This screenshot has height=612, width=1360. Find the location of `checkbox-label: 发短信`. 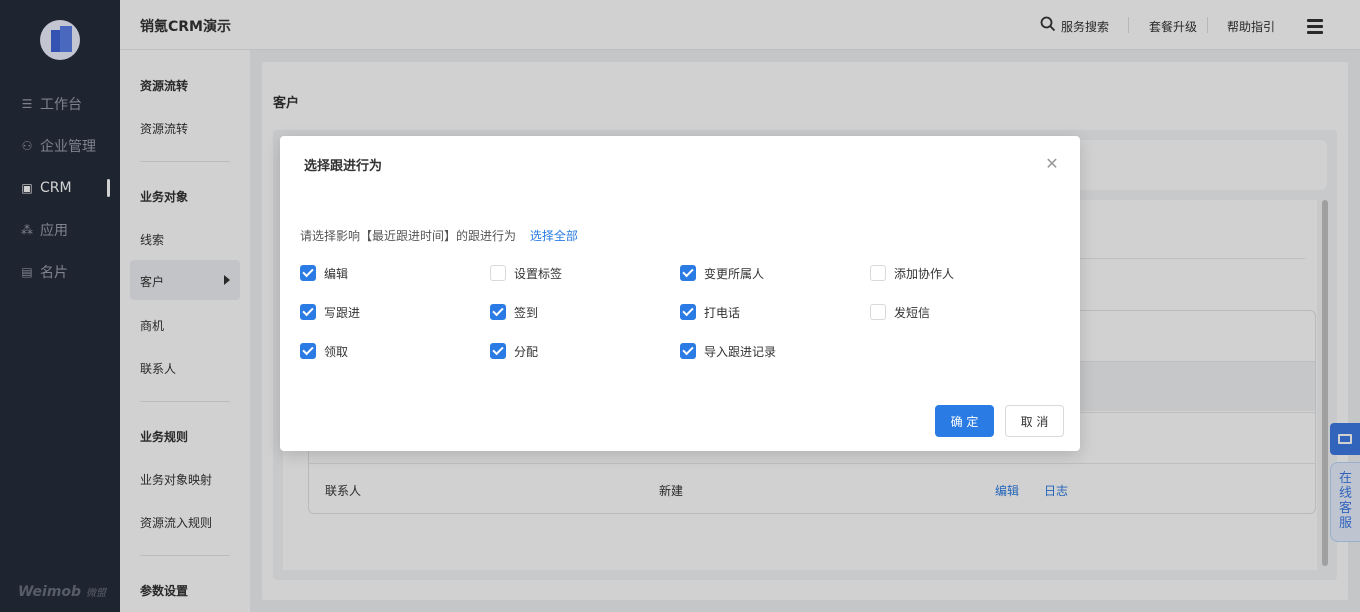

checkbox-label: 发短信 is located at coordinates (912, 312).